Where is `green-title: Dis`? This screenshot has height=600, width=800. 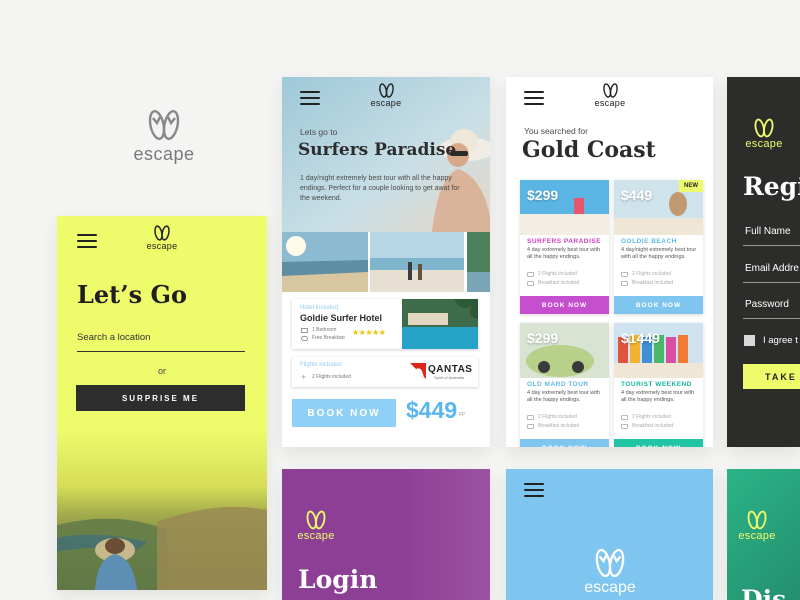
green-title: Dis is located at coordinates (764, 592).